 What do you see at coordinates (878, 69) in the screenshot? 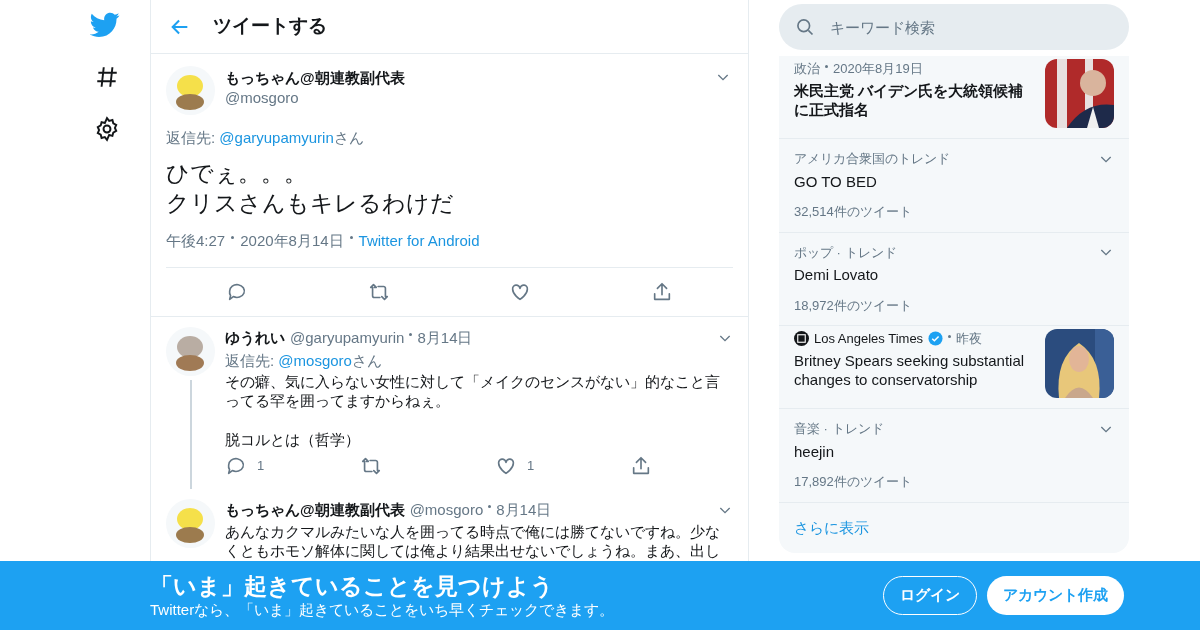
I see `trend-date: 2020年8月19日` at bounding box center [878, 69].